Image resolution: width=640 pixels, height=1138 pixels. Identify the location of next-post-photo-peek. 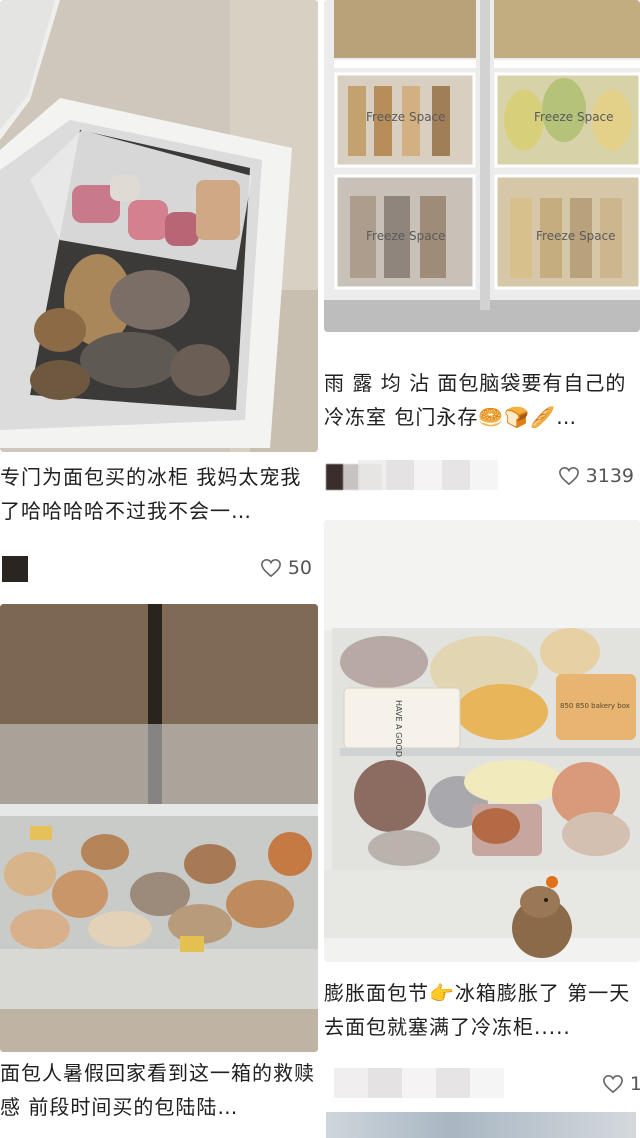
(481, 1125).